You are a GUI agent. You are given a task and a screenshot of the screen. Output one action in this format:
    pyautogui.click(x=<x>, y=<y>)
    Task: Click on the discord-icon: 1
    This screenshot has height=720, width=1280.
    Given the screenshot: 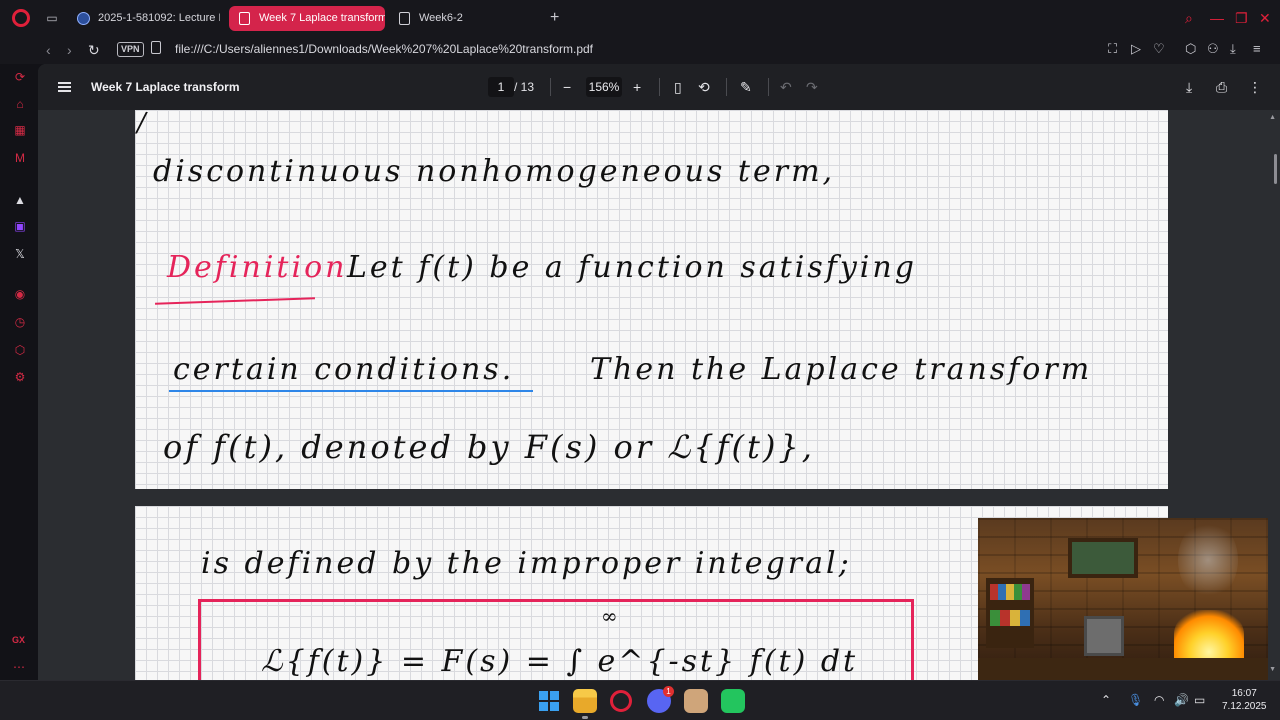 What is the action you would take?
    pyautogui.click(x=660, y=699)
    